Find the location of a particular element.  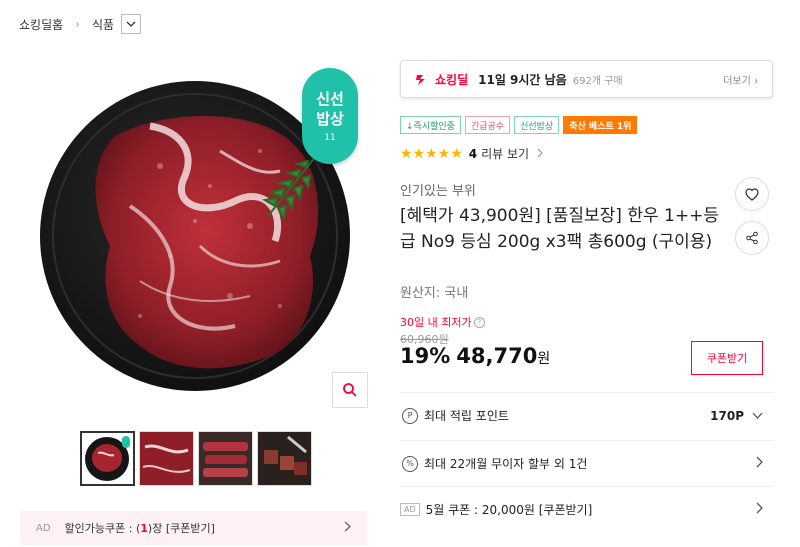

points-value-wrap: 170P is located at coordinates (736, 416).